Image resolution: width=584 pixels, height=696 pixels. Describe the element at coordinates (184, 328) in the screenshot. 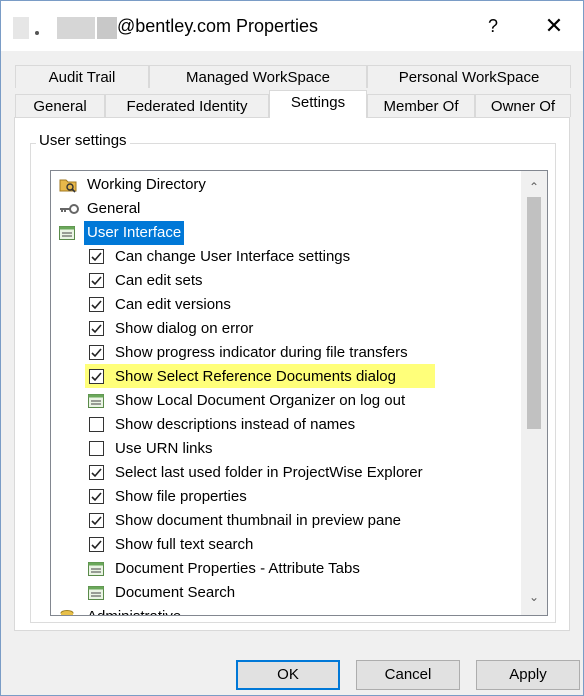

I see `setting-label: Show dialog on error` at that location.